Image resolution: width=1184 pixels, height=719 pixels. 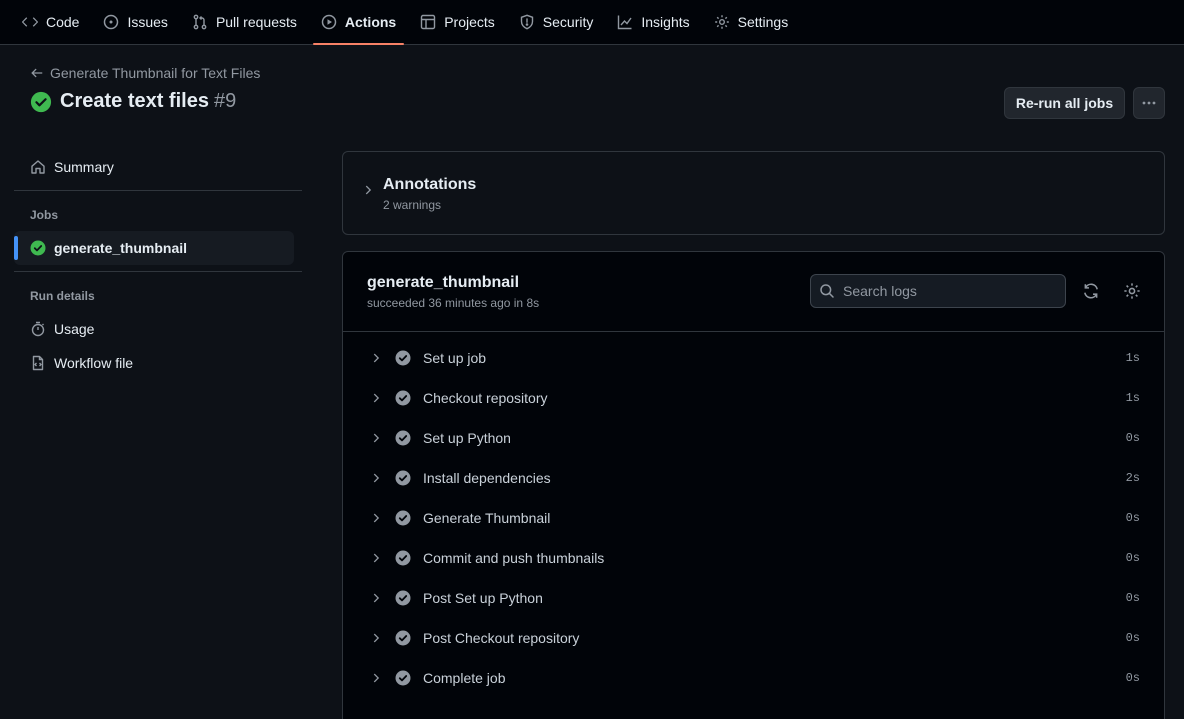 I want to click on tab-label: Issues, so click(x=147, y=22).